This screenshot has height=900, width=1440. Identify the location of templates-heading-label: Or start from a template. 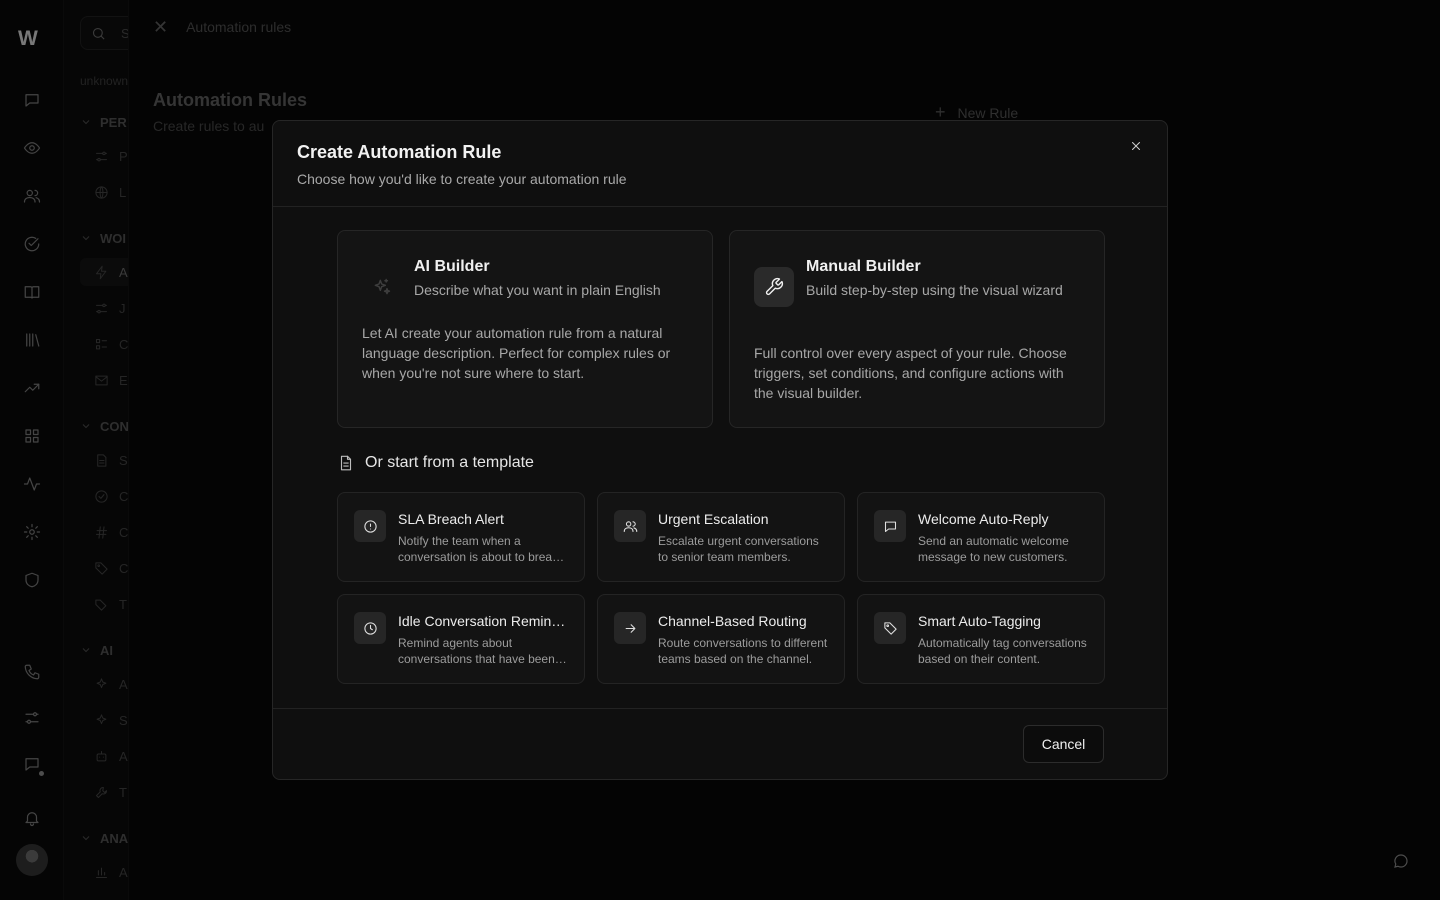
(449, 462).